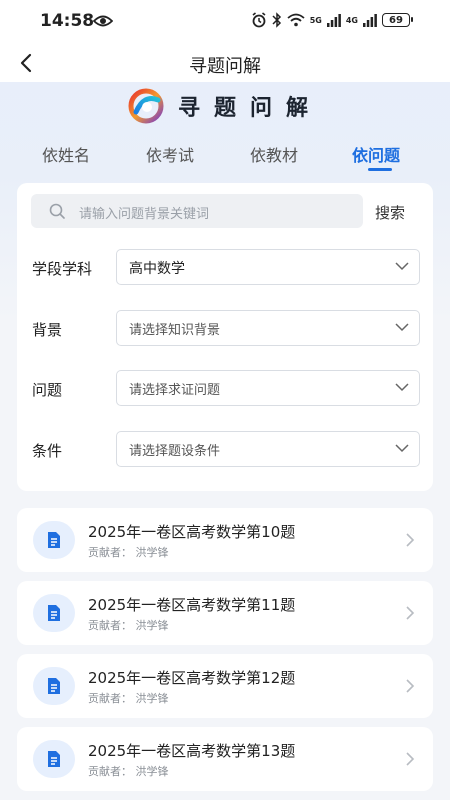 This screenshot has width=450, height=800. Describe the element at coordinates (175, 451) in the screenshot. I see `condition-select-value: 请选择题设条件` at that location.